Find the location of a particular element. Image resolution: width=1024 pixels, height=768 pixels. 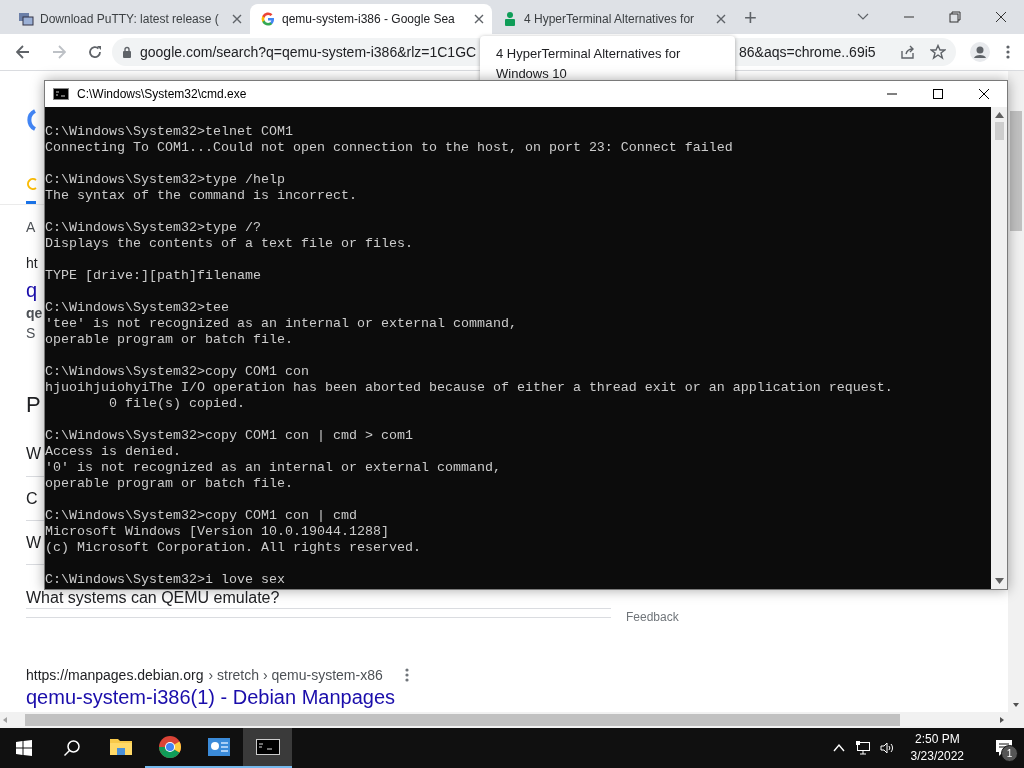

feedback-link: Feedback is located at coordinates (652, 617).